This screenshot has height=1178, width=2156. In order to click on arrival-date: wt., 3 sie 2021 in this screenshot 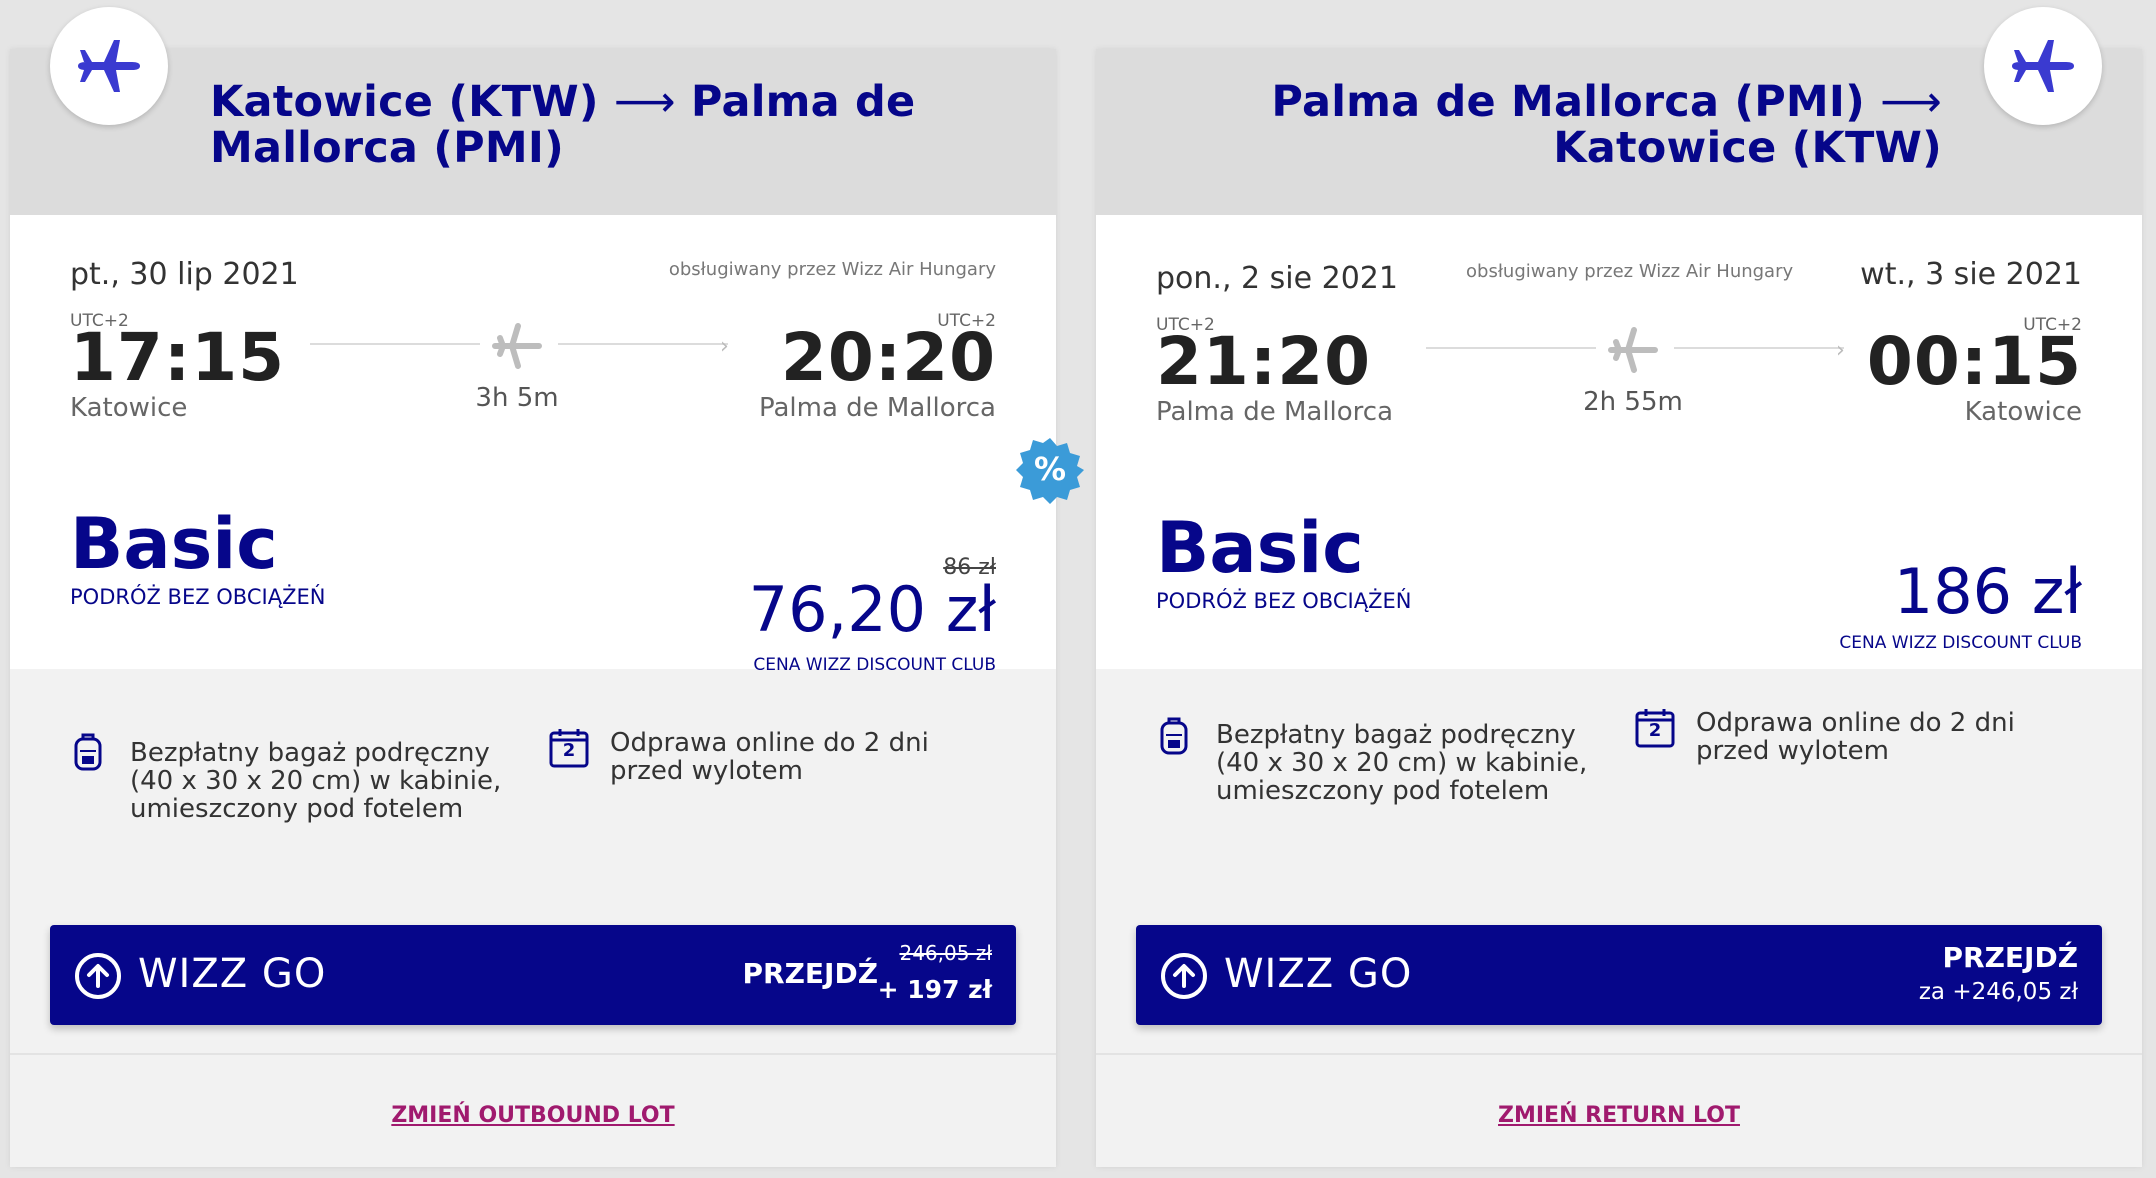, I will do `click(1971, 274)`.